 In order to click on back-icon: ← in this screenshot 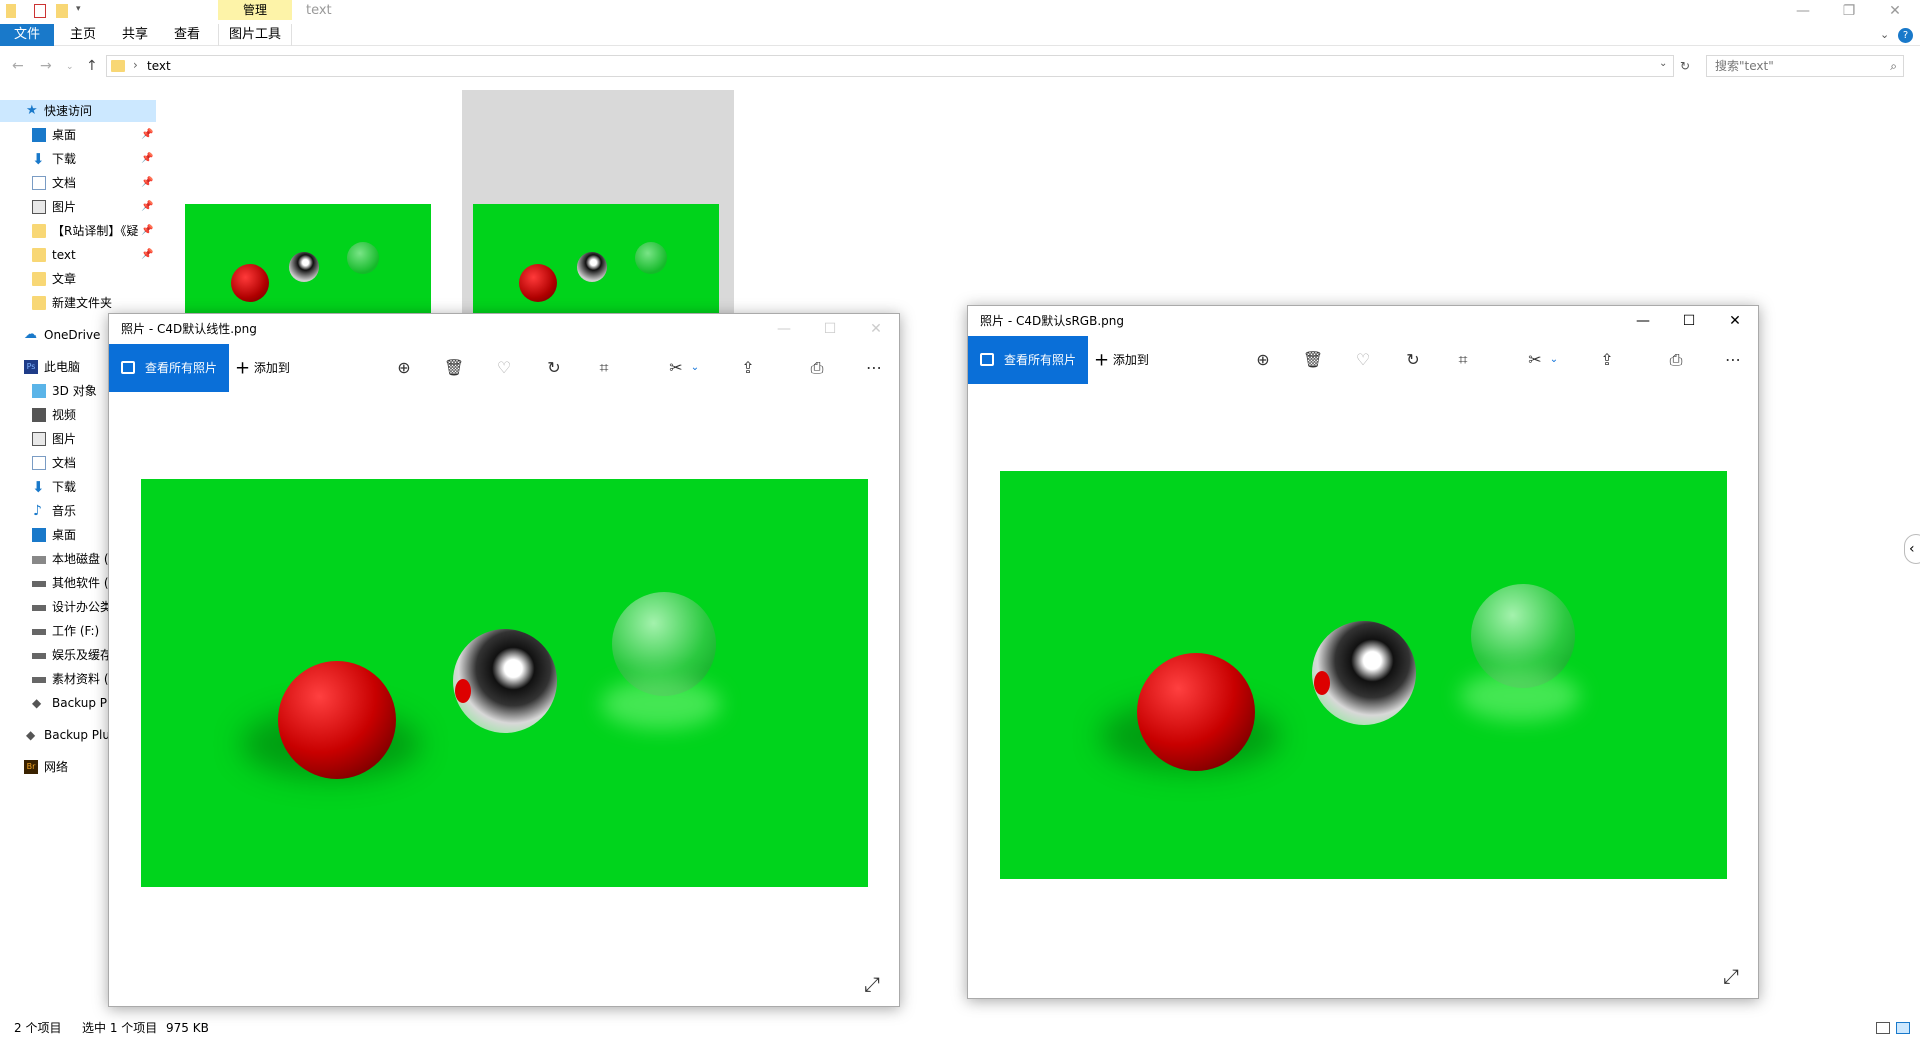, I will do `click(18, 66)`.